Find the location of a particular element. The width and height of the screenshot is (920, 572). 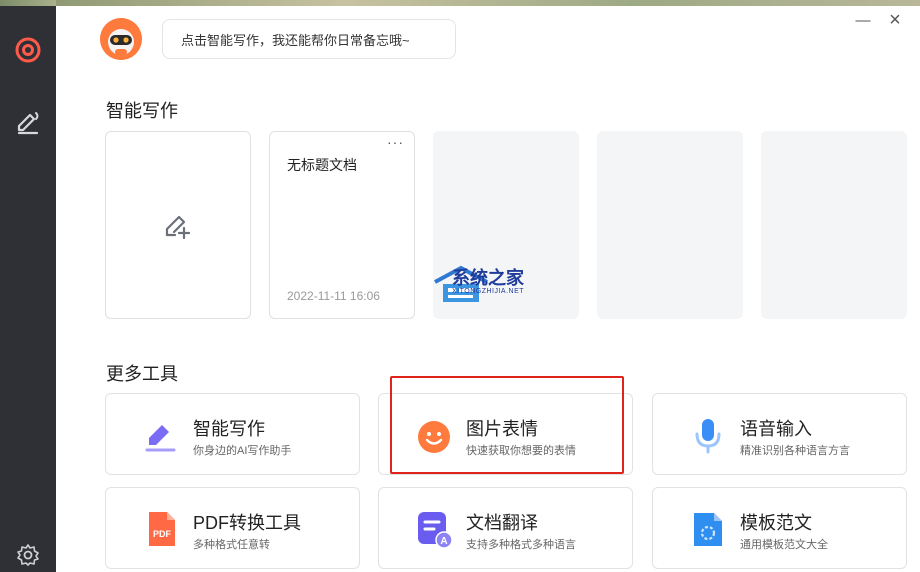

microphone-icon is located at coordinates (708, 436).